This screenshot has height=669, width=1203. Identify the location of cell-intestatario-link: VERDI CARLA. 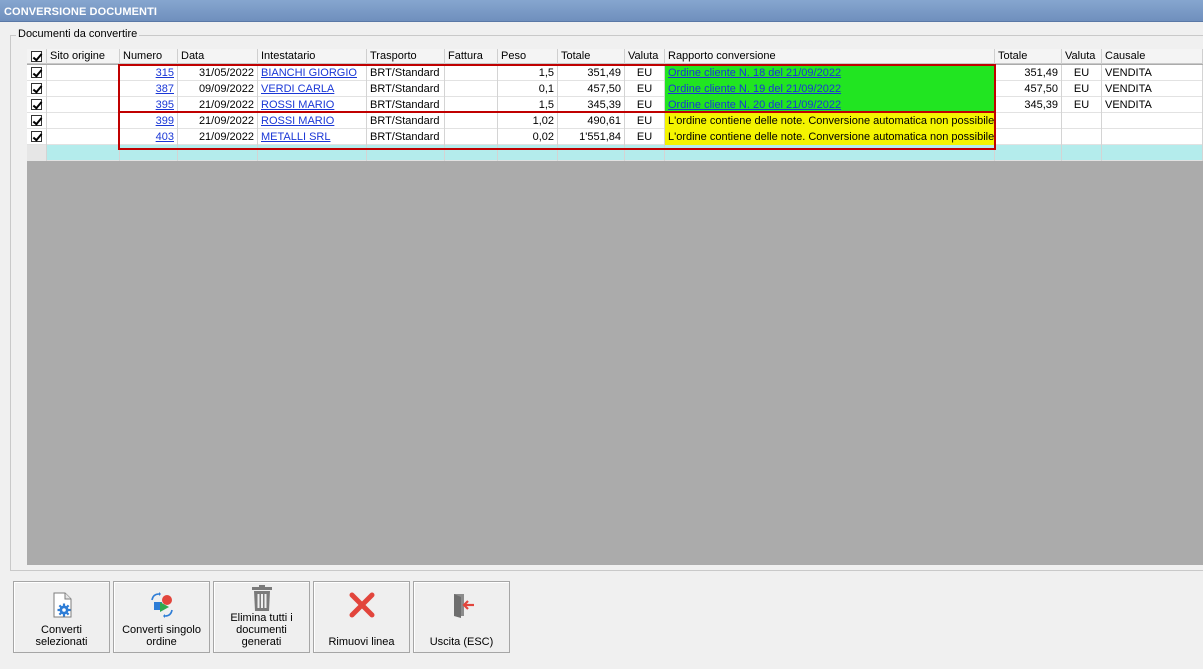
(297, 89).